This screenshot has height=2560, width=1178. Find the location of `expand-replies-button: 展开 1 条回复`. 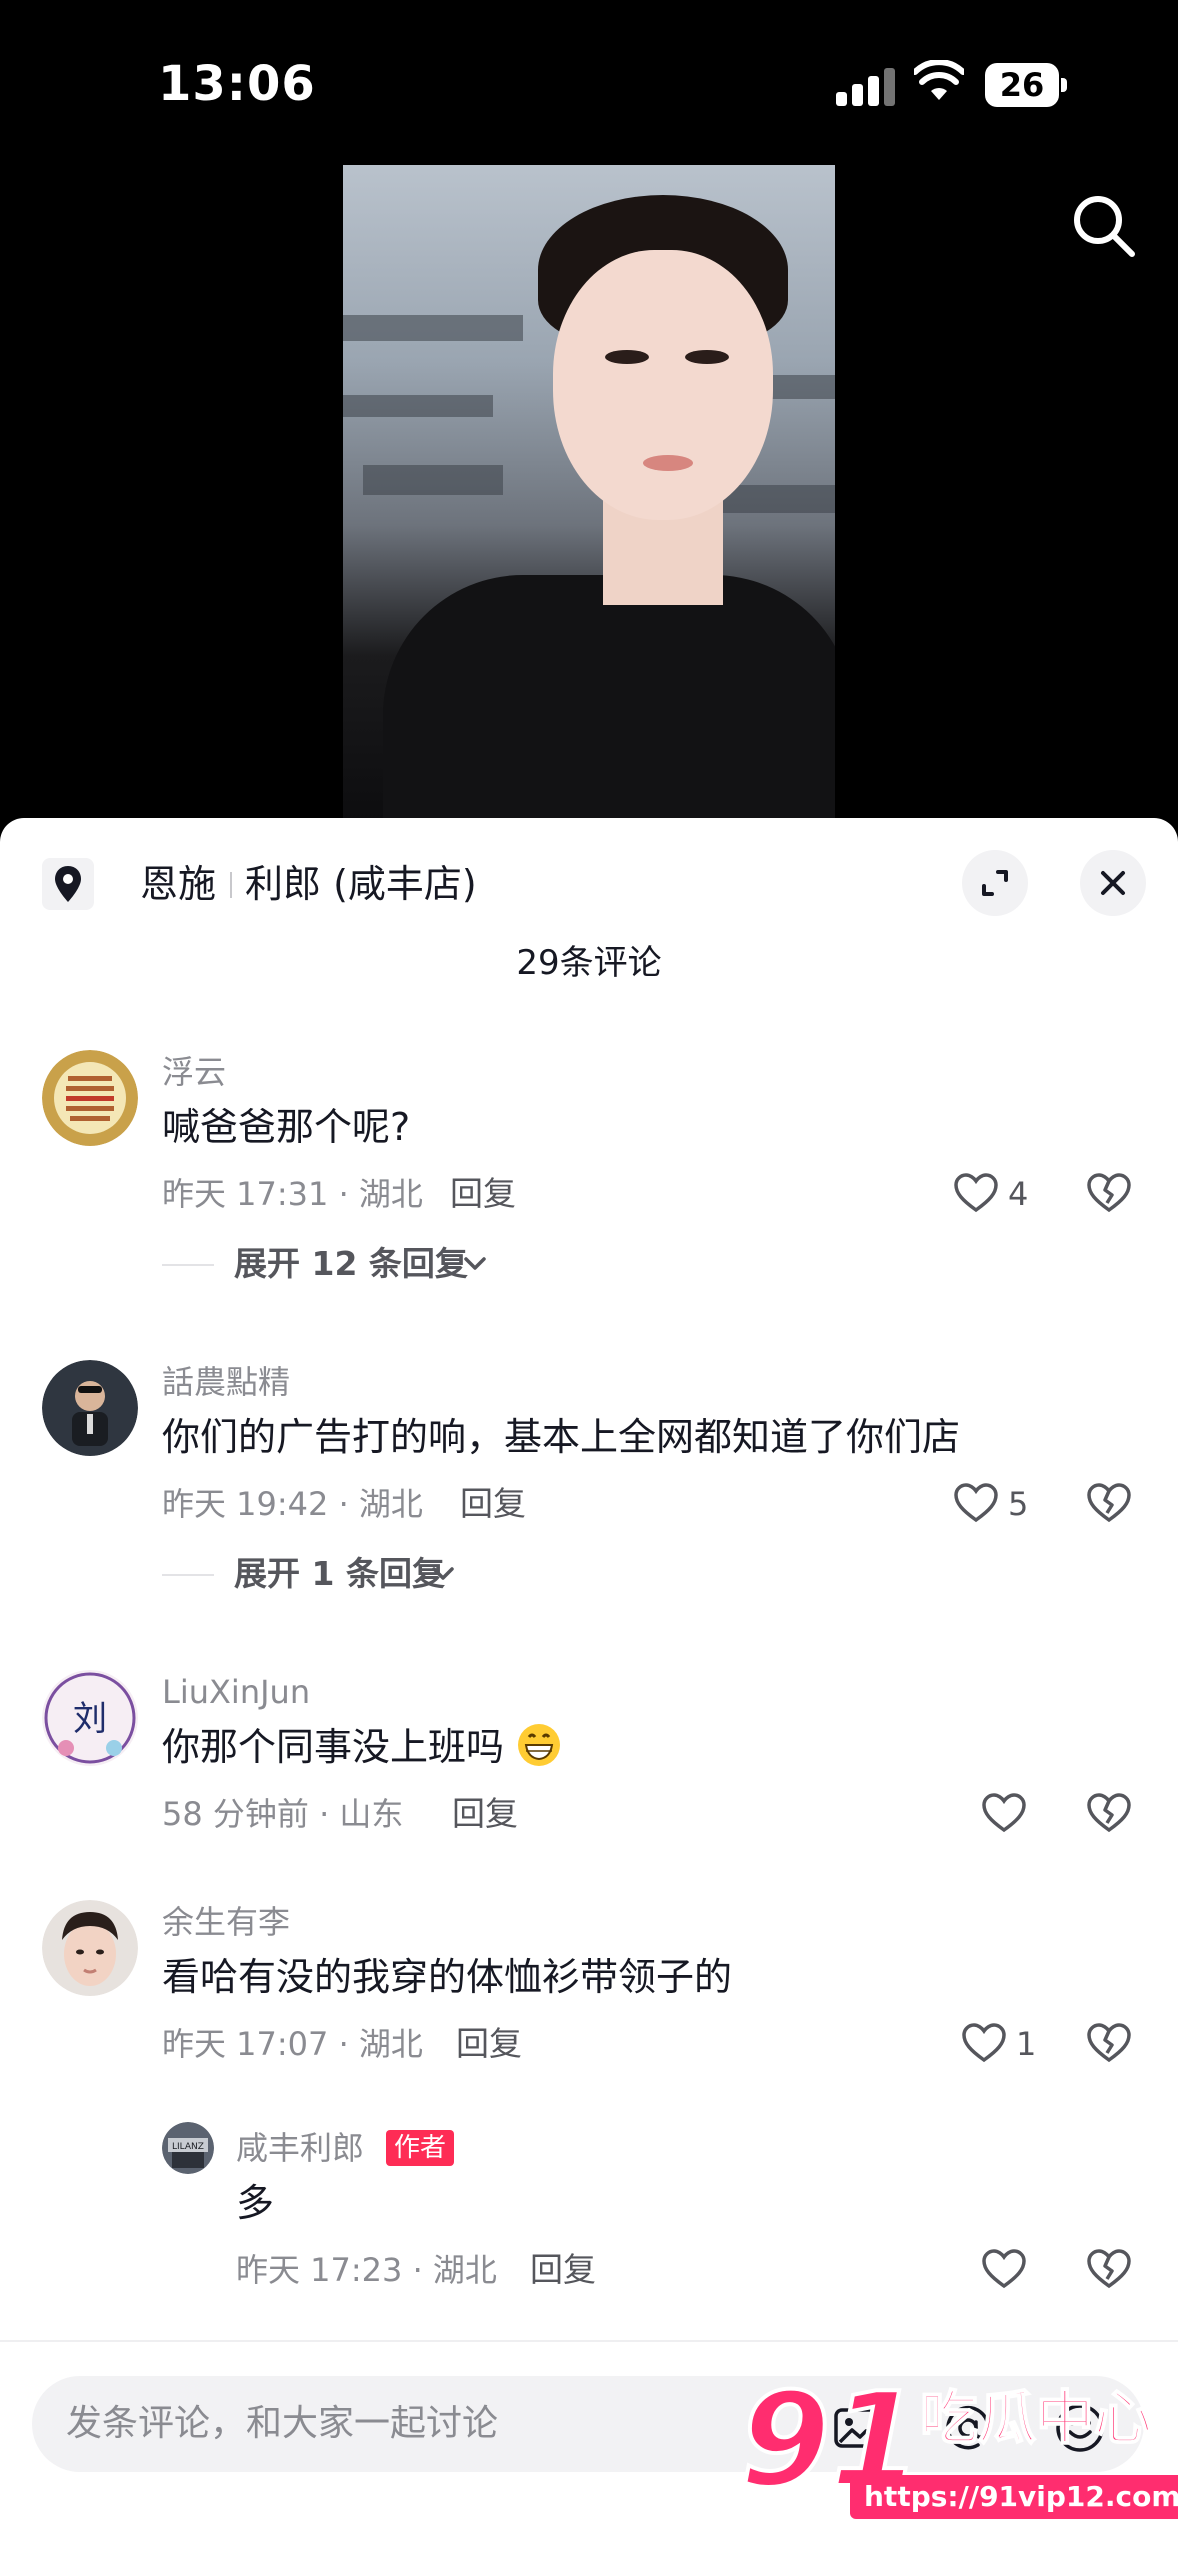

expand-replies-button: 展开 1 条回复 is located at coordinates (322, 1574).